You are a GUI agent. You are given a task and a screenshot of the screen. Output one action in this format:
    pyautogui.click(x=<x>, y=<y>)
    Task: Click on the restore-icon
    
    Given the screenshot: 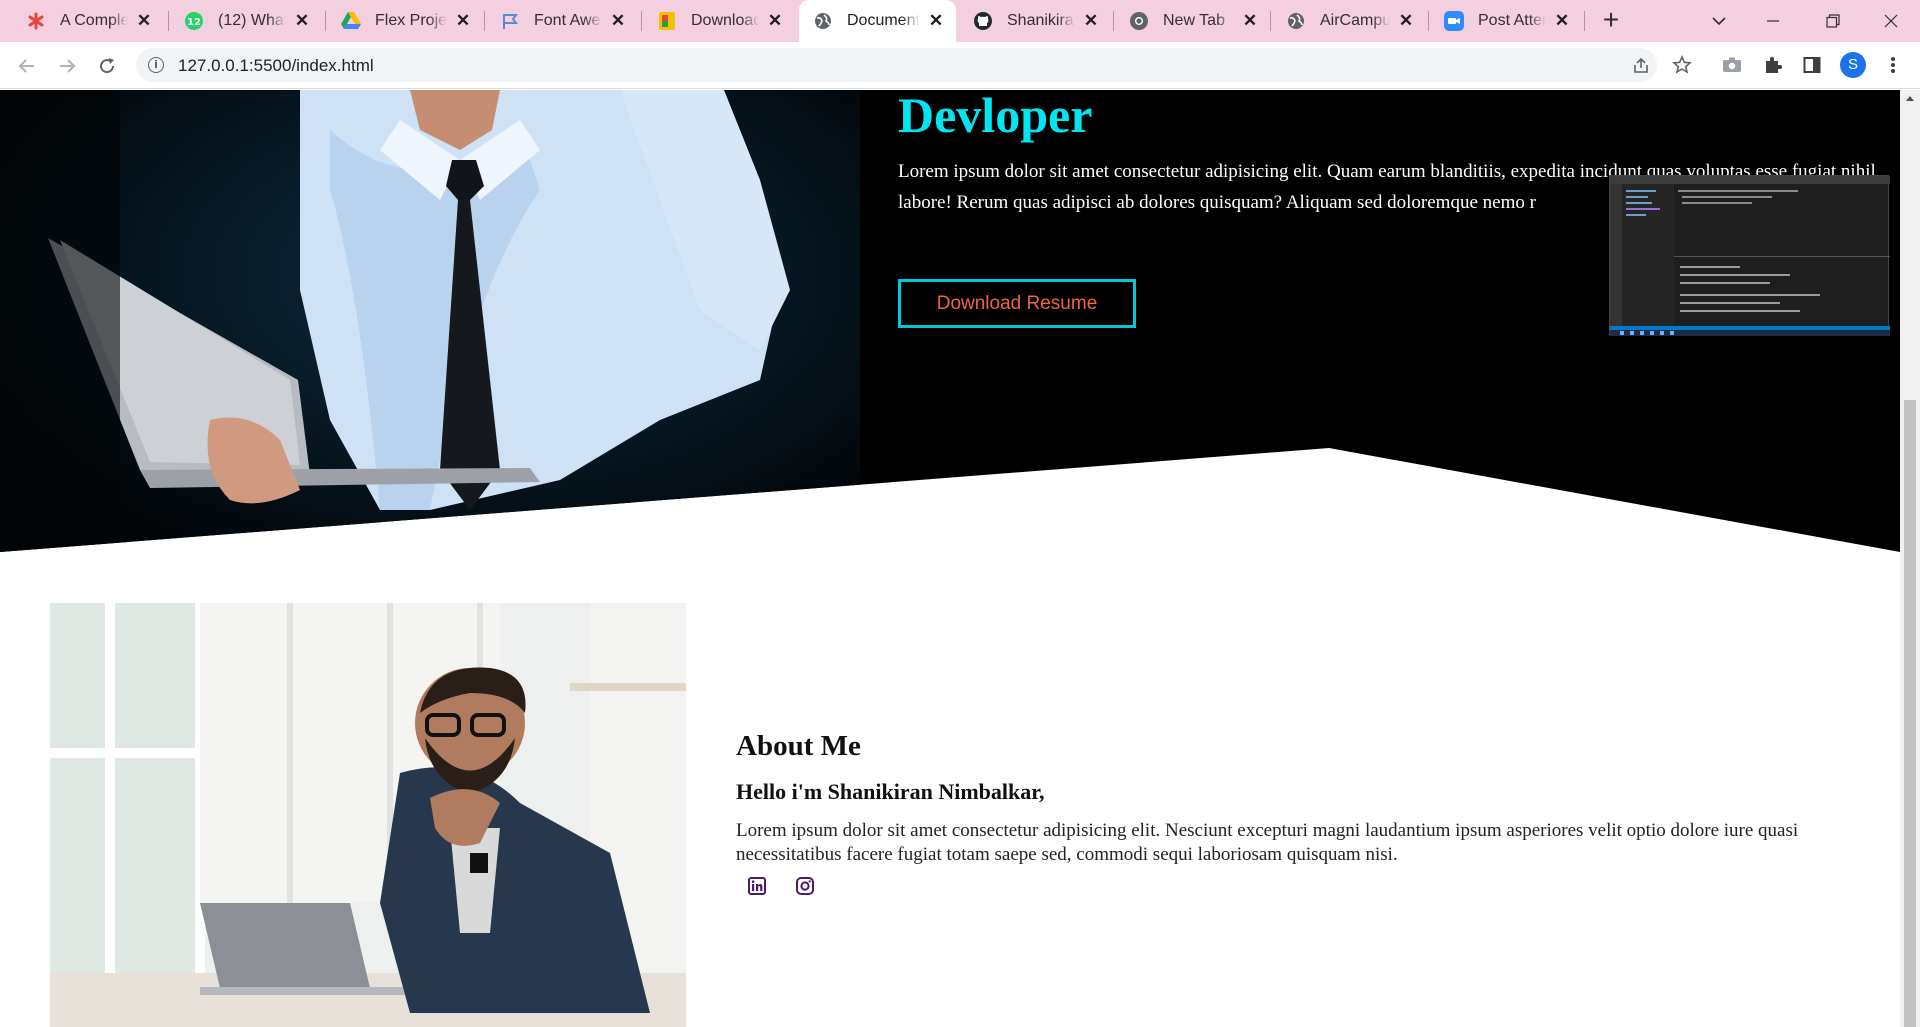 What is the action you would take?
    pyautogui.click(x=1833, y=21)
    